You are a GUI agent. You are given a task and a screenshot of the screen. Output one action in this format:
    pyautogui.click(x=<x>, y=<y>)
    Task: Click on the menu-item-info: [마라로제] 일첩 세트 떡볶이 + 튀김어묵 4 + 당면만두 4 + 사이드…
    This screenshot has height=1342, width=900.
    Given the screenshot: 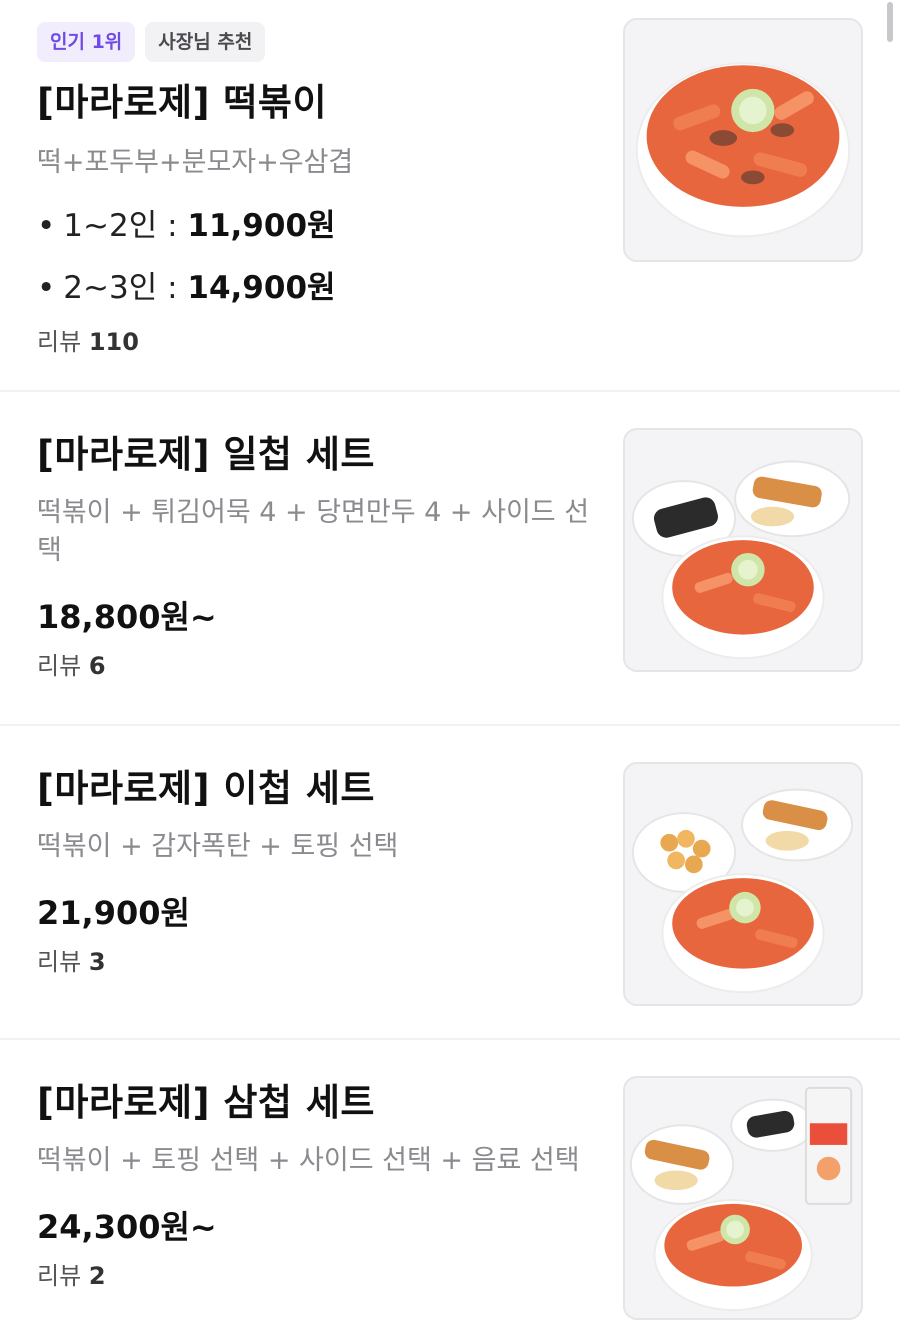 What is the action you would take?
    pyautogui.click(x=318, y=557)
    